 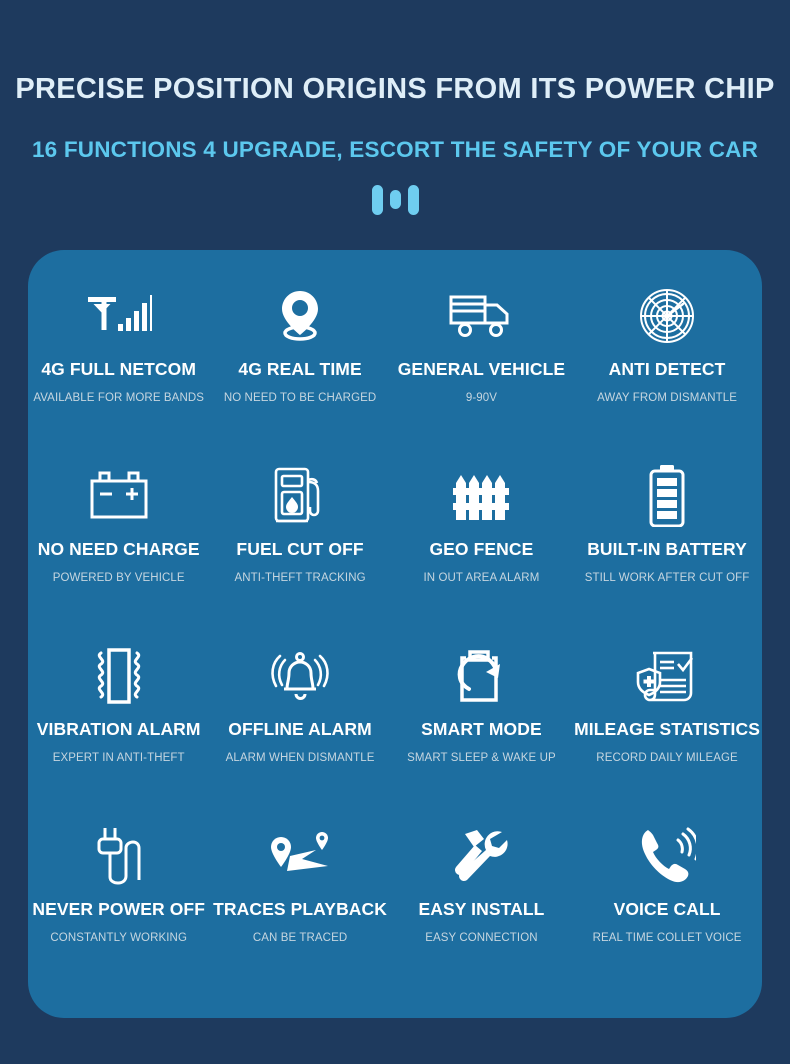 I want to click on feature-title: VIBRATION ALARM, so click(x=118, y=729).